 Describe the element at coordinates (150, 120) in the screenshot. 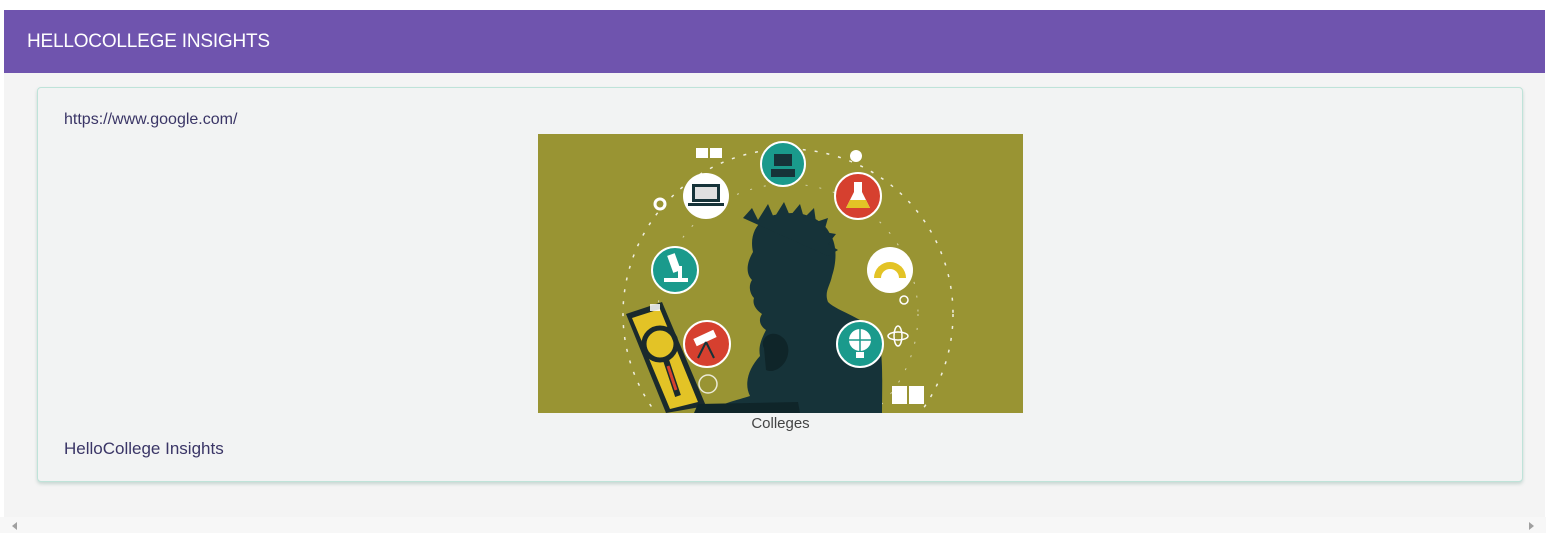

I see `url-link: https://www.google.com/` at that location.